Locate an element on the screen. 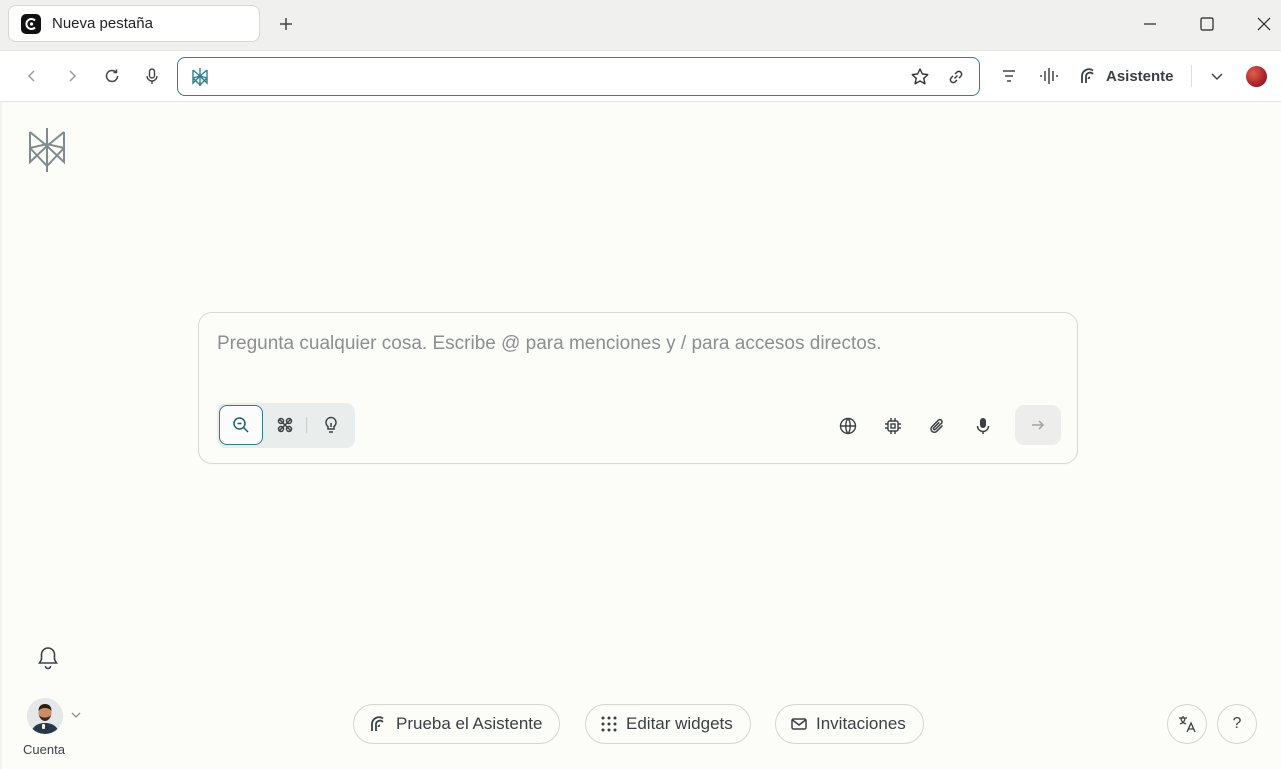 This screenshot has height=769, width=1281. chip-icon is located at coordinates (893, 426).